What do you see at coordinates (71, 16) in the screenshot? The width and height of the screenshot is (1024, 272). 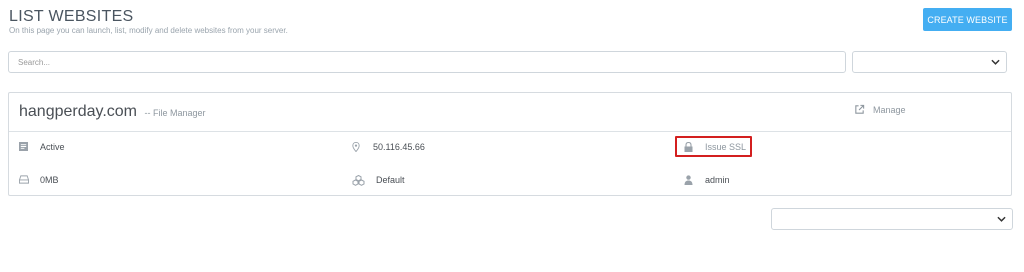 I see `page-title: LIST WEBSITES` at bounding box center [71, 16].